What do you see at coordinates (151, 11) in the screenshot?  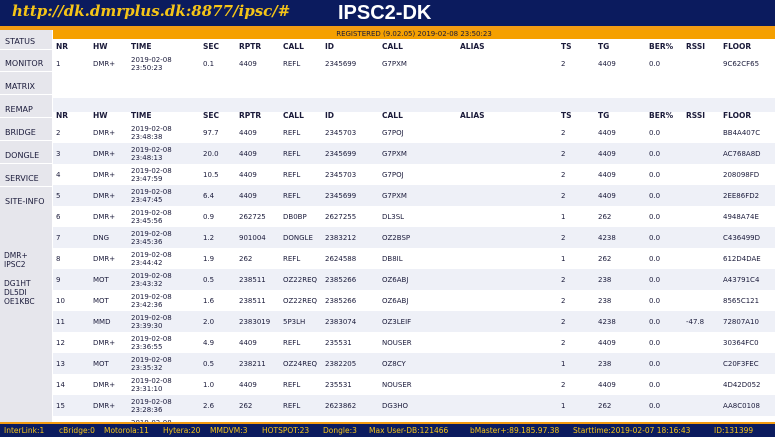 I see `header-url-link: http://dk.dmrplus.dk:8877/ipsc/#` at bounding box center [151, 11].